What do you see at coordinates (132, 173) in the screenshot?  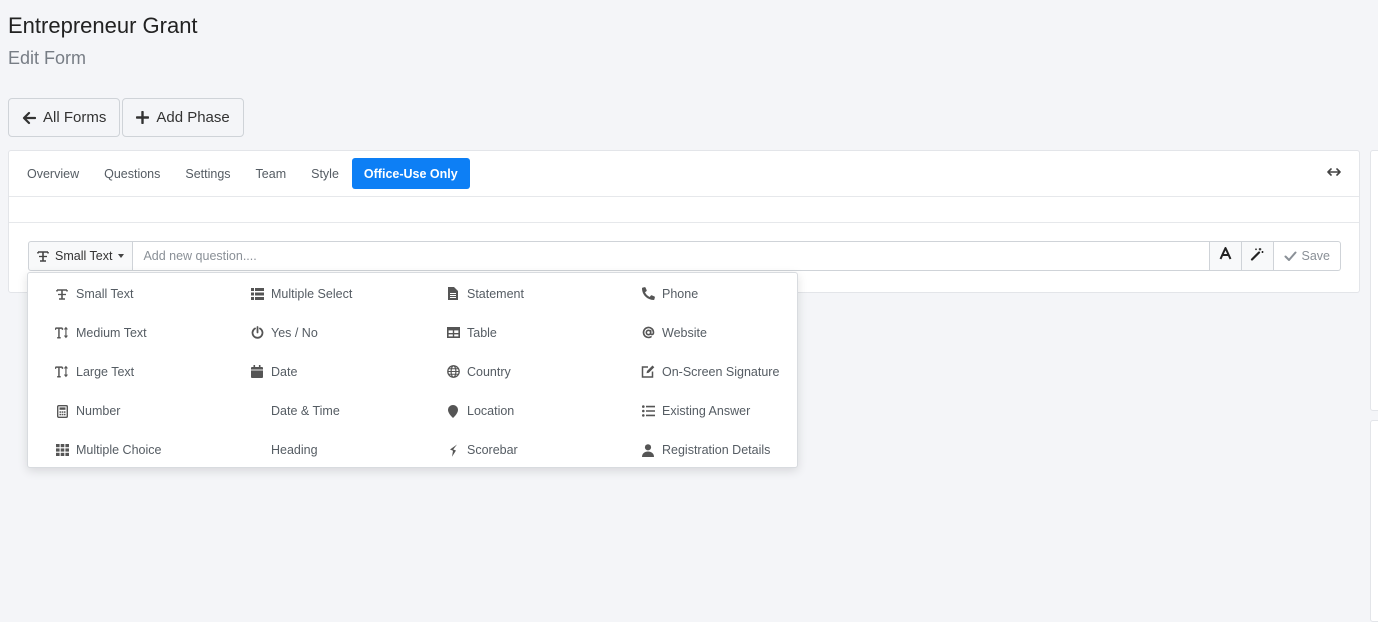 I see `tab-questions: Questions` at bounding box center [132, 173].